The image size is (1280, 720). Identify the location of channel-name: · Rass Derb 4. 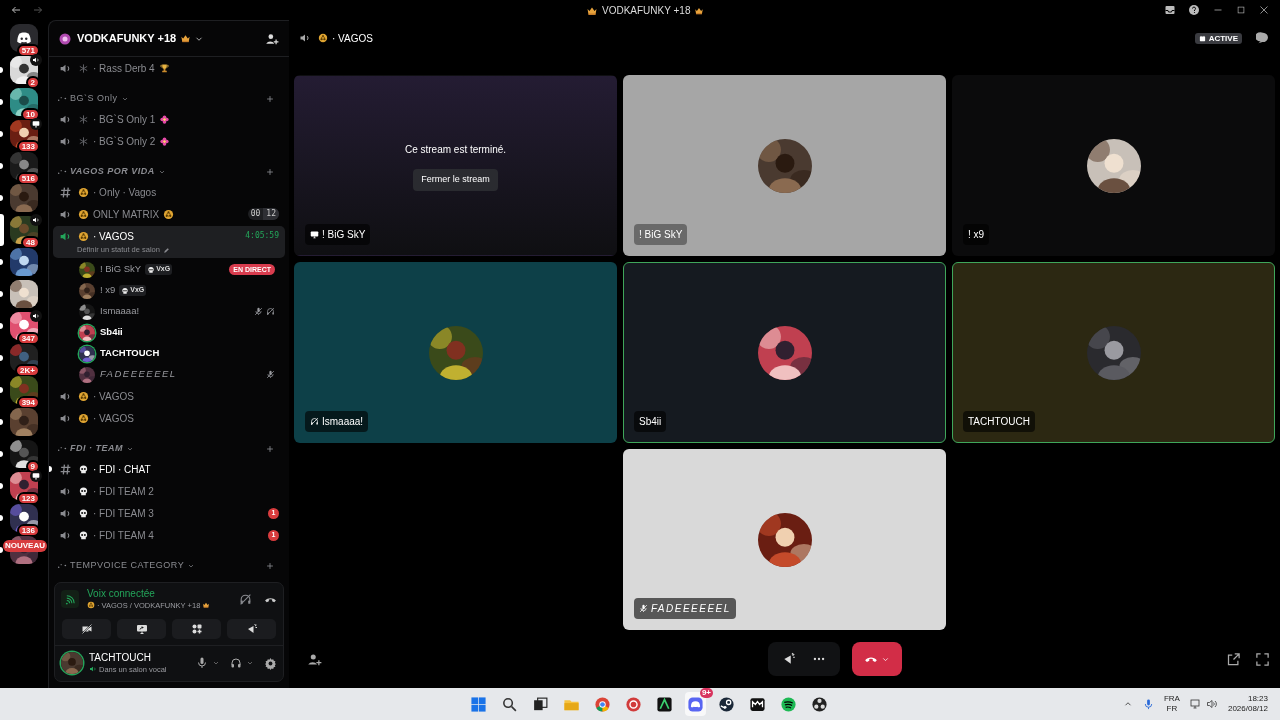
(124, 68).